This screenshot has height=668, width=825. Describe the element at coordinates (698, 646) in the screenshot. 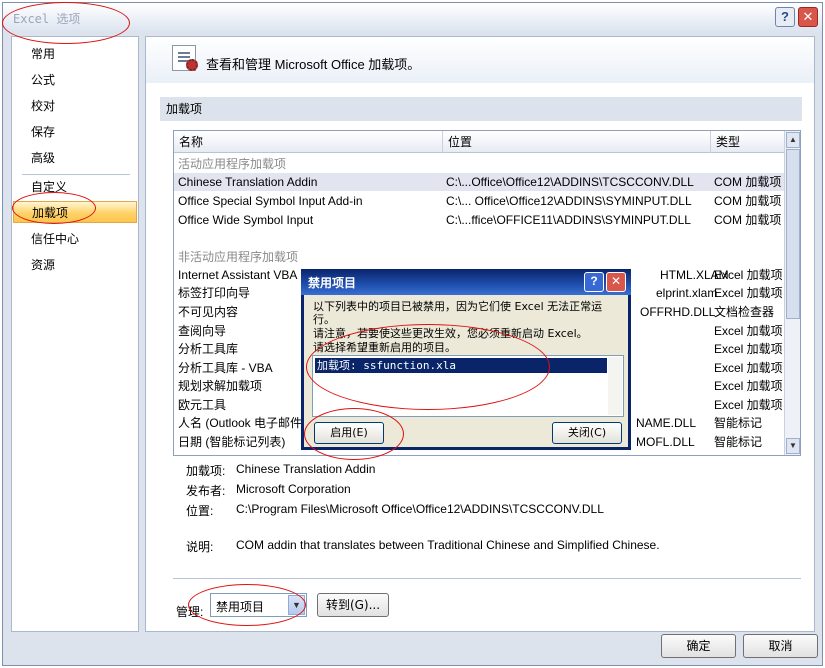

I see `ok-button: 确定` at that location.